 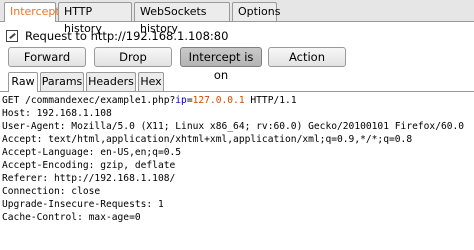 I want to click on request-target-label: Request to http://192.168.1.108:80, so click(x=127, y=36).